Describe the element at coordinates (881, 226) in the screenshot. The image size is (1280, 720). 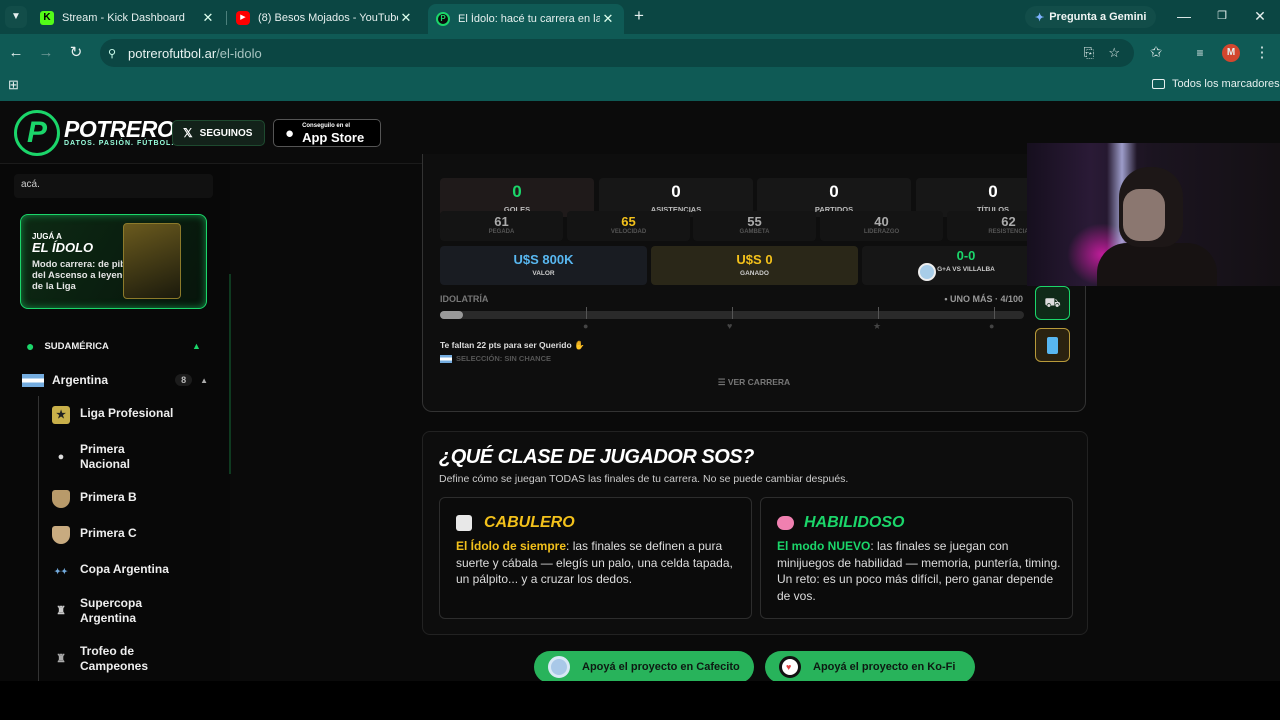
I see `attr-liderazgo: 40 LIDERAZGO` at that location.